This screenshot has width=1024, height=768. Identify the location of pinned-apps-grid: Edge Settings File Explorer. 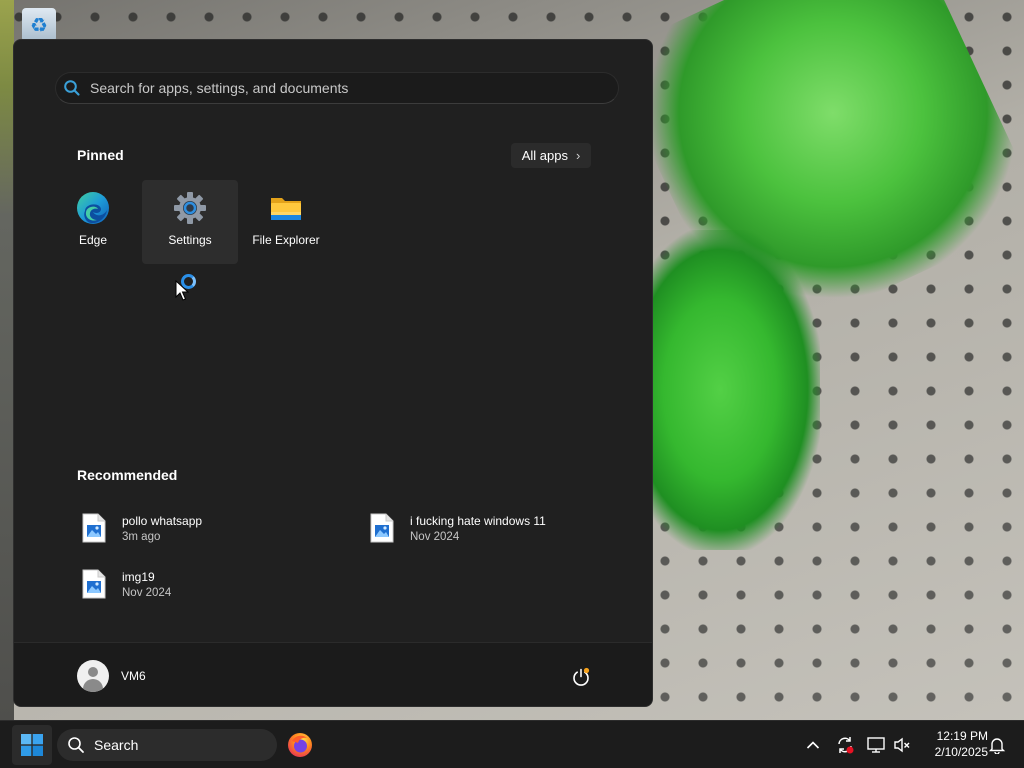
(335, 222).